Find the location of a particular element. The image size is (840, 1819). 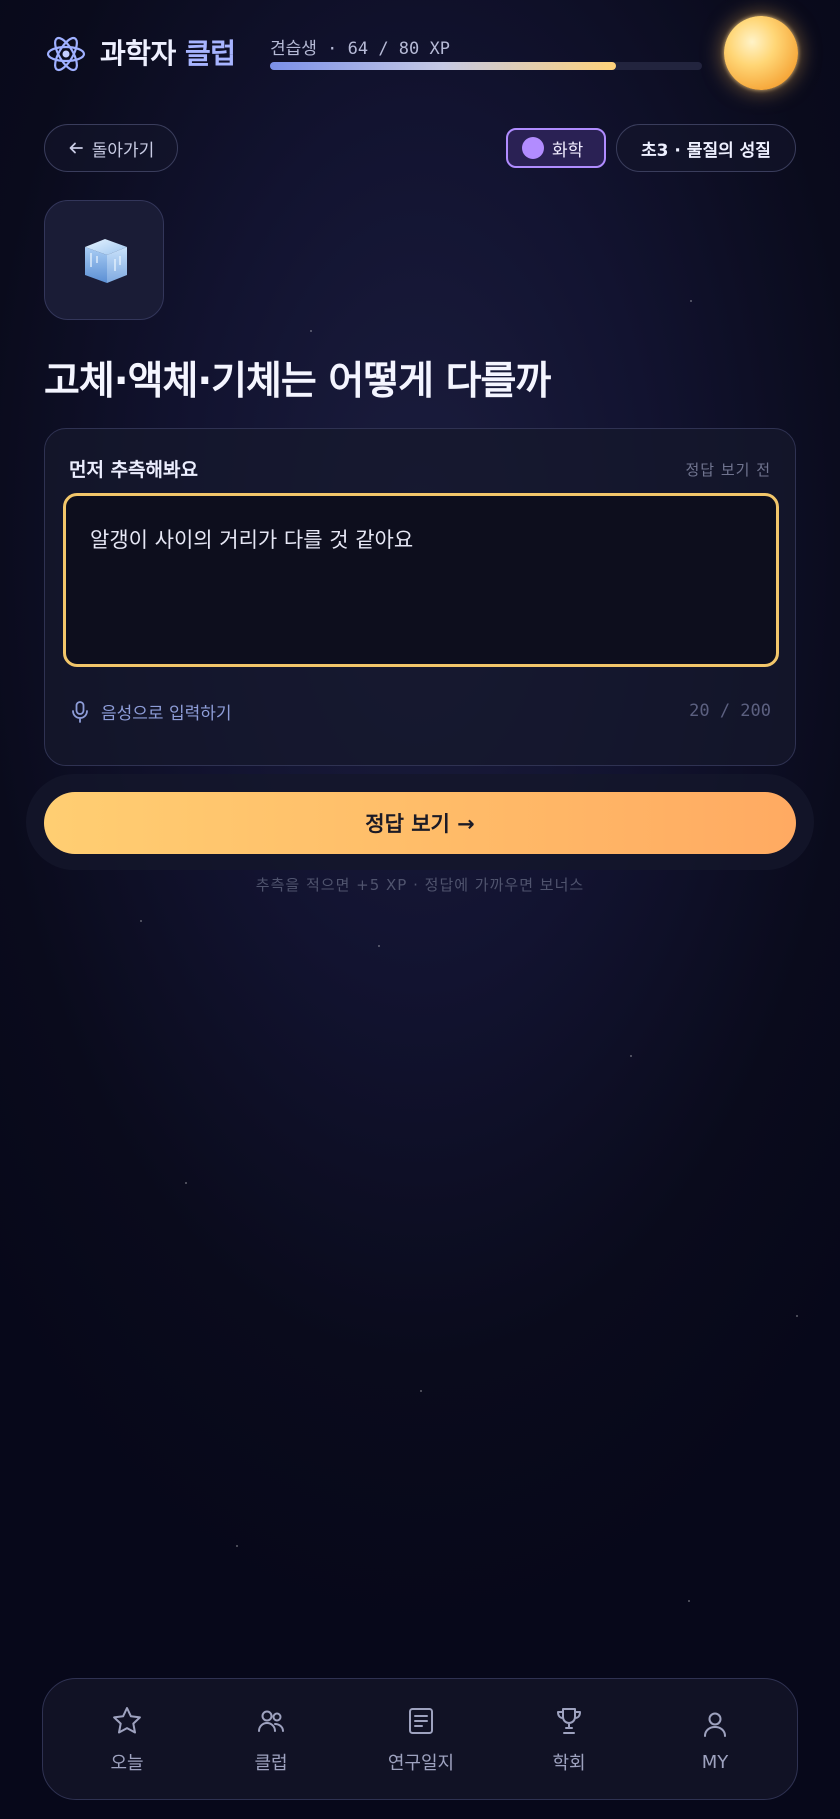

xp-progress-bar is located at coordinates (486, 66).